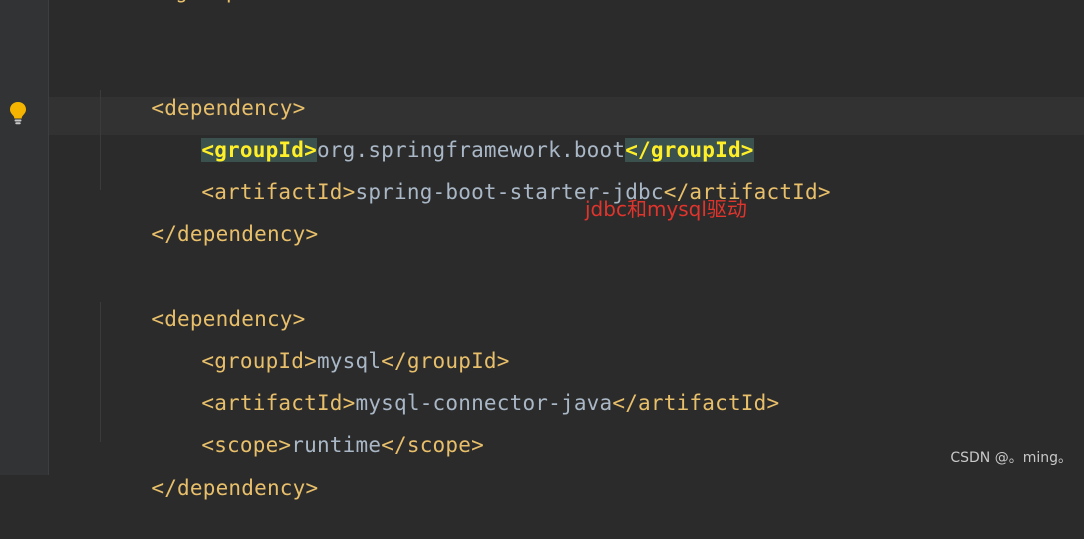  I want to click on code-fragment-top: </groupId>, so click(213, 4).